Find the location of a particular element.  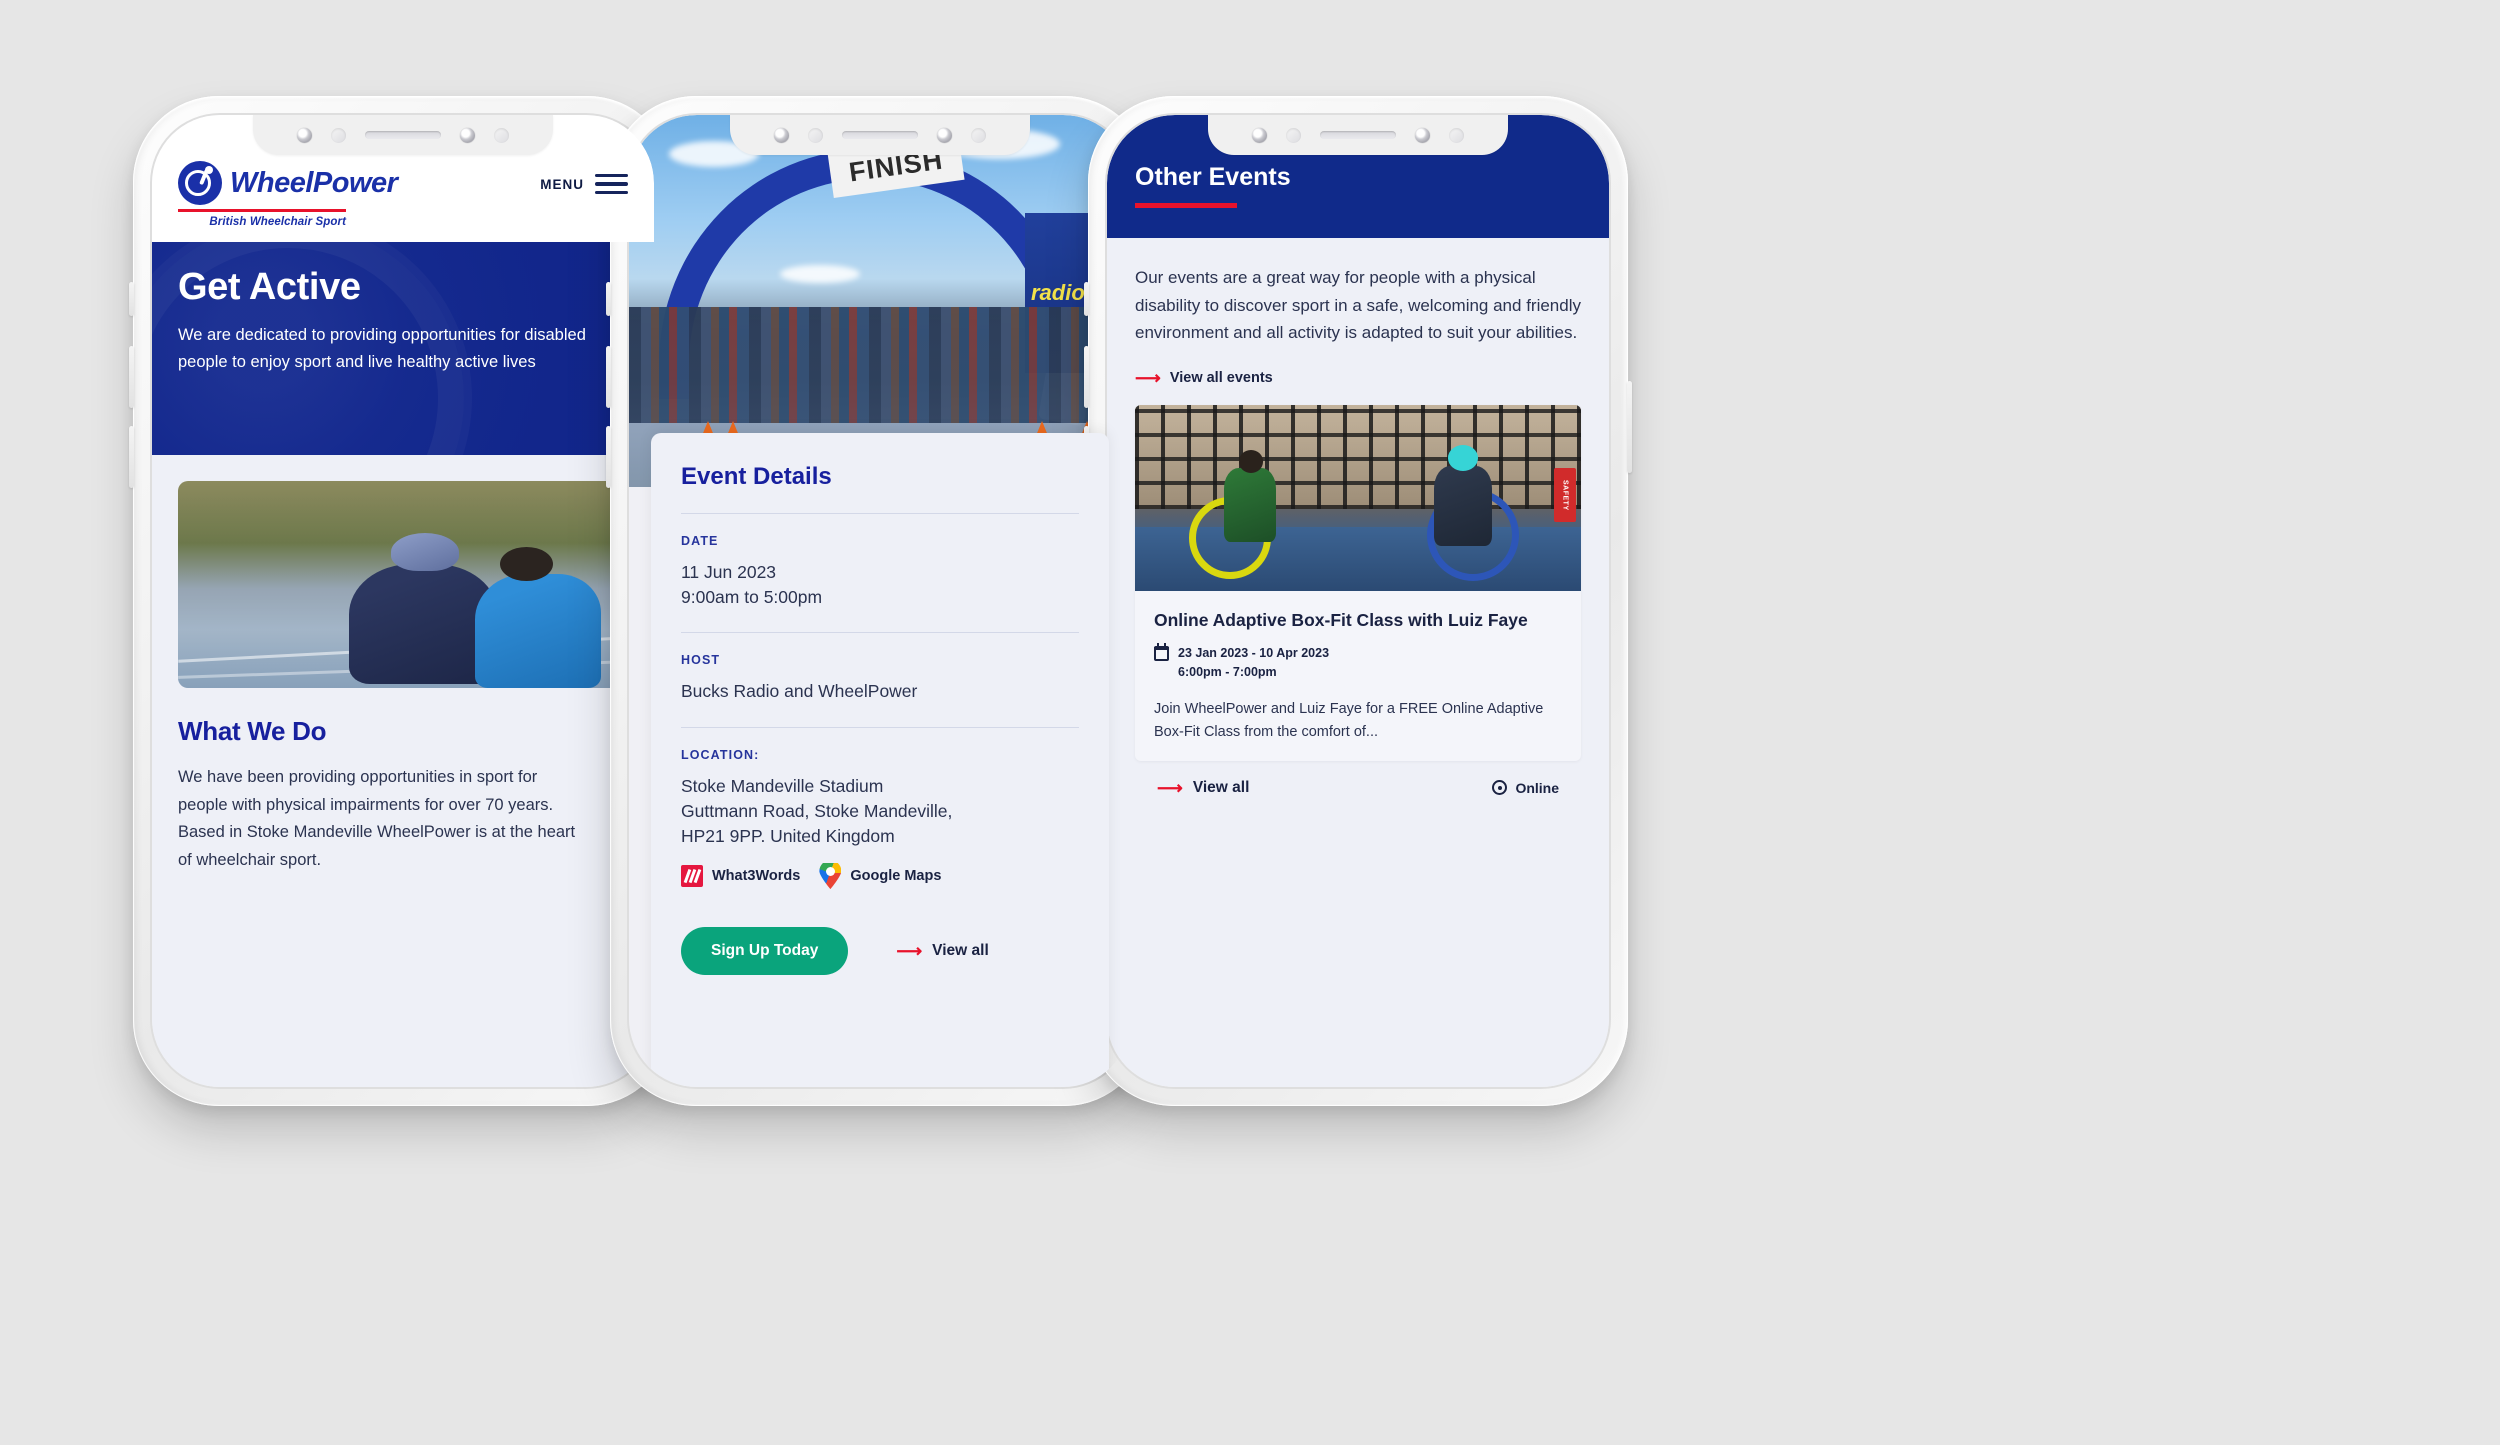

event-date: 11 Jun 2023 is located at coordinates (729, 572).